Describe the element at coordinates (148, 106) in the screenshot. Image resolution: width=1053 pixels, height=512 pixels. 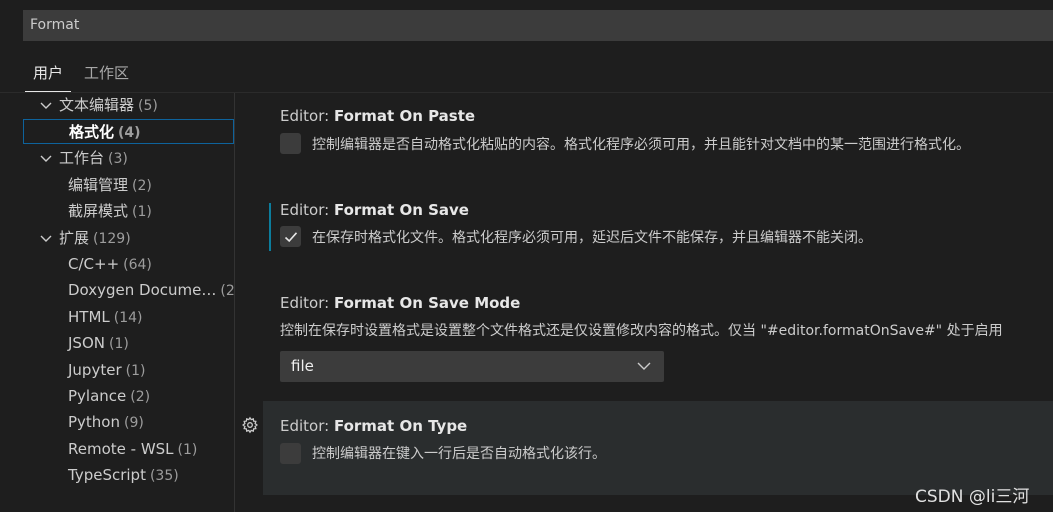
I see `toc-item-count: (5)` at that location.